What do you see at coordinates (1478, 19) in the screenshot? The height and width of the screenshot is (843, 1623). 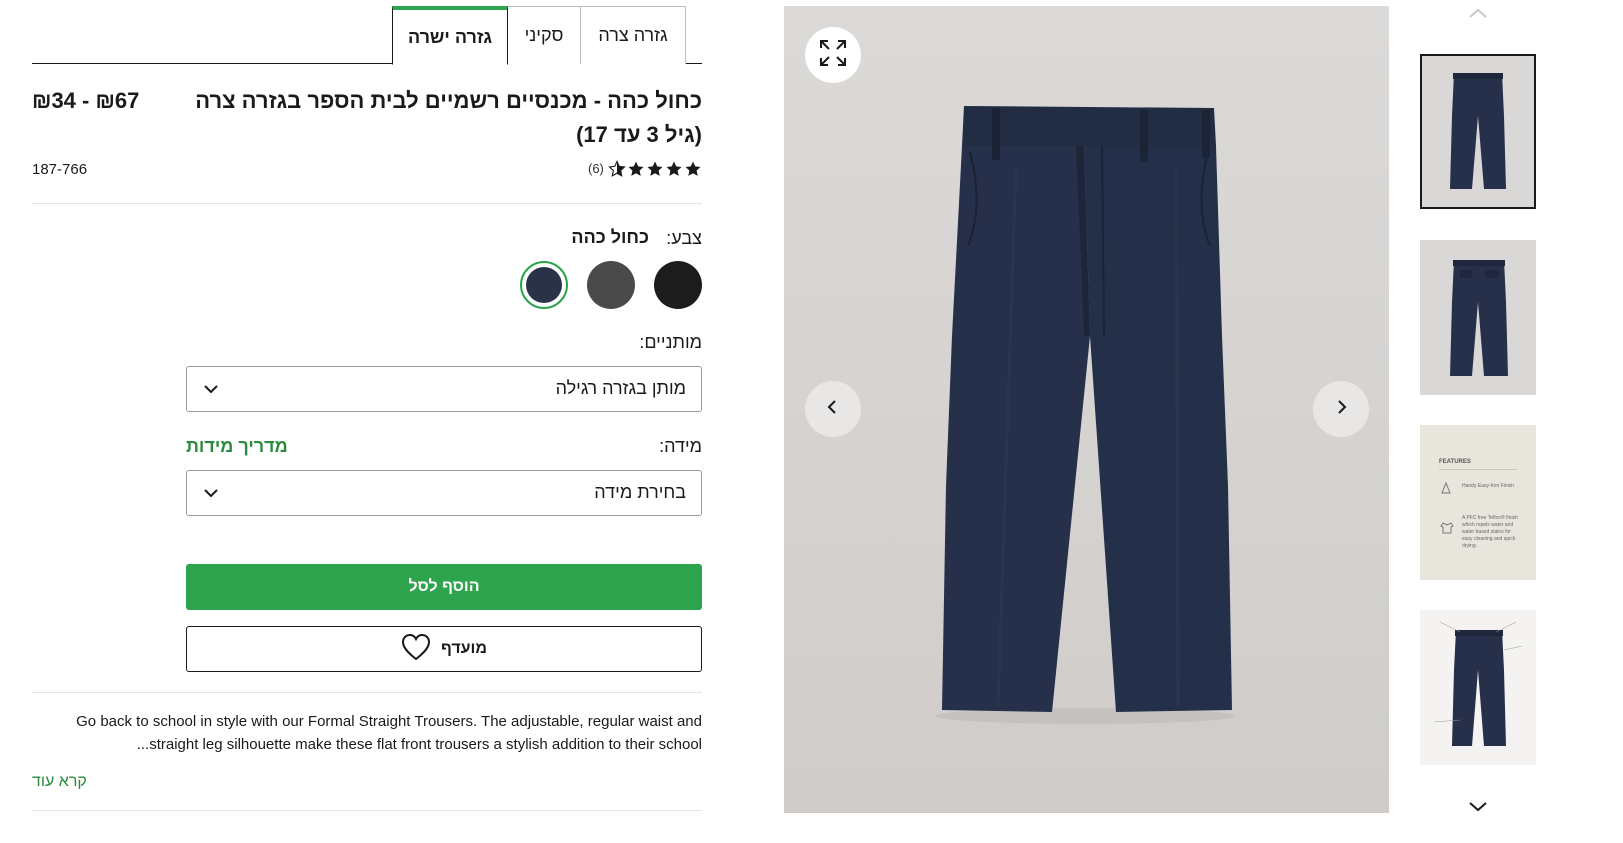 I see `chevron-up-icon` at bounding box center [1478, 19].